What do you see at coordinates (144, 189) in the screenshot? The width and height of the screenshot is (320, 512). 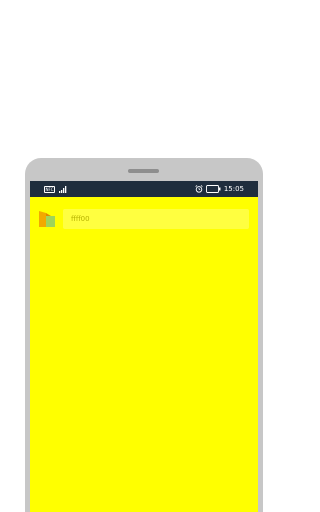 I see `status-bar: NFC 15:05` at bounding box center [144, 189].